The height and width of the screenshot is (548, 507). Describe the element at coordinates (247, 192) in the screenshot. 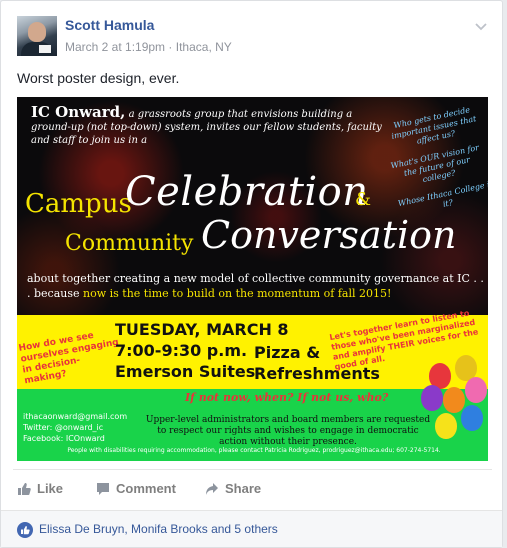

I see `poster-celebration: Celebration` at that location.